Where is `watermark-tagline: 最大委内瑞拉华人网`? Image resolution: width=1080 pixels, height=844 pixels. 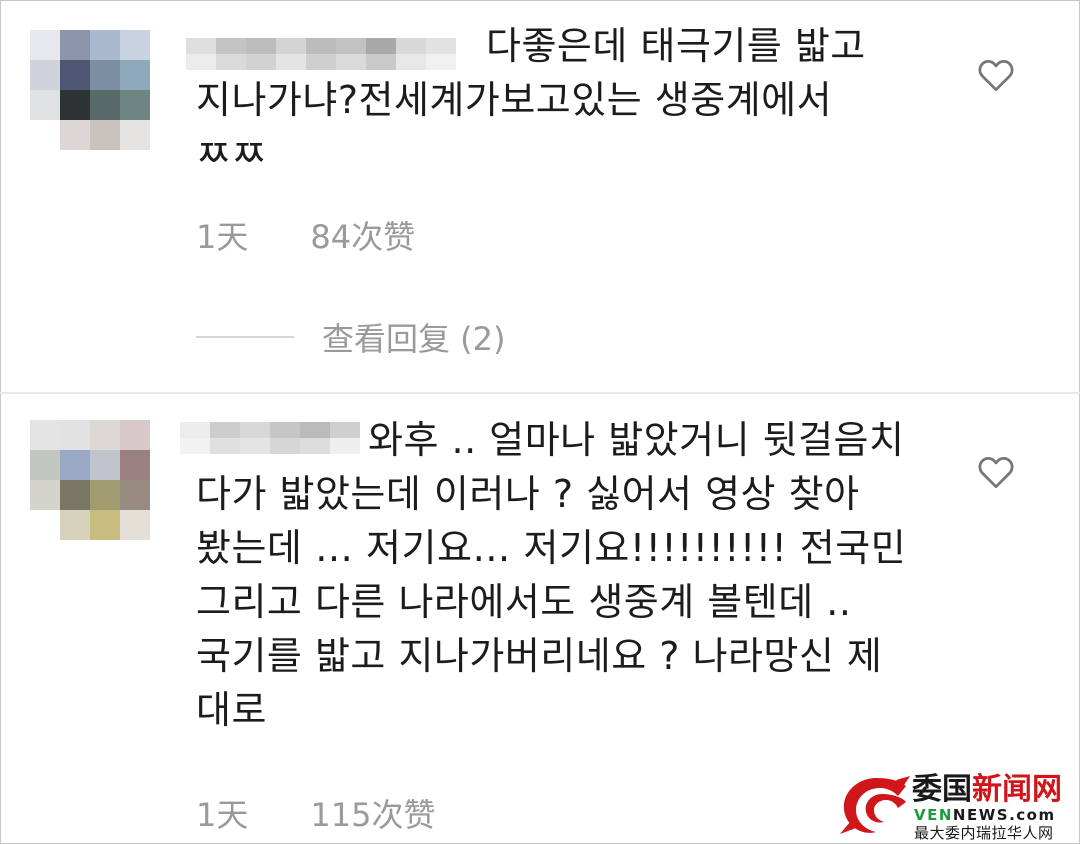 watermark-tagline: 最大委内瑞拉华人网 is located at coordinates (984, 833).